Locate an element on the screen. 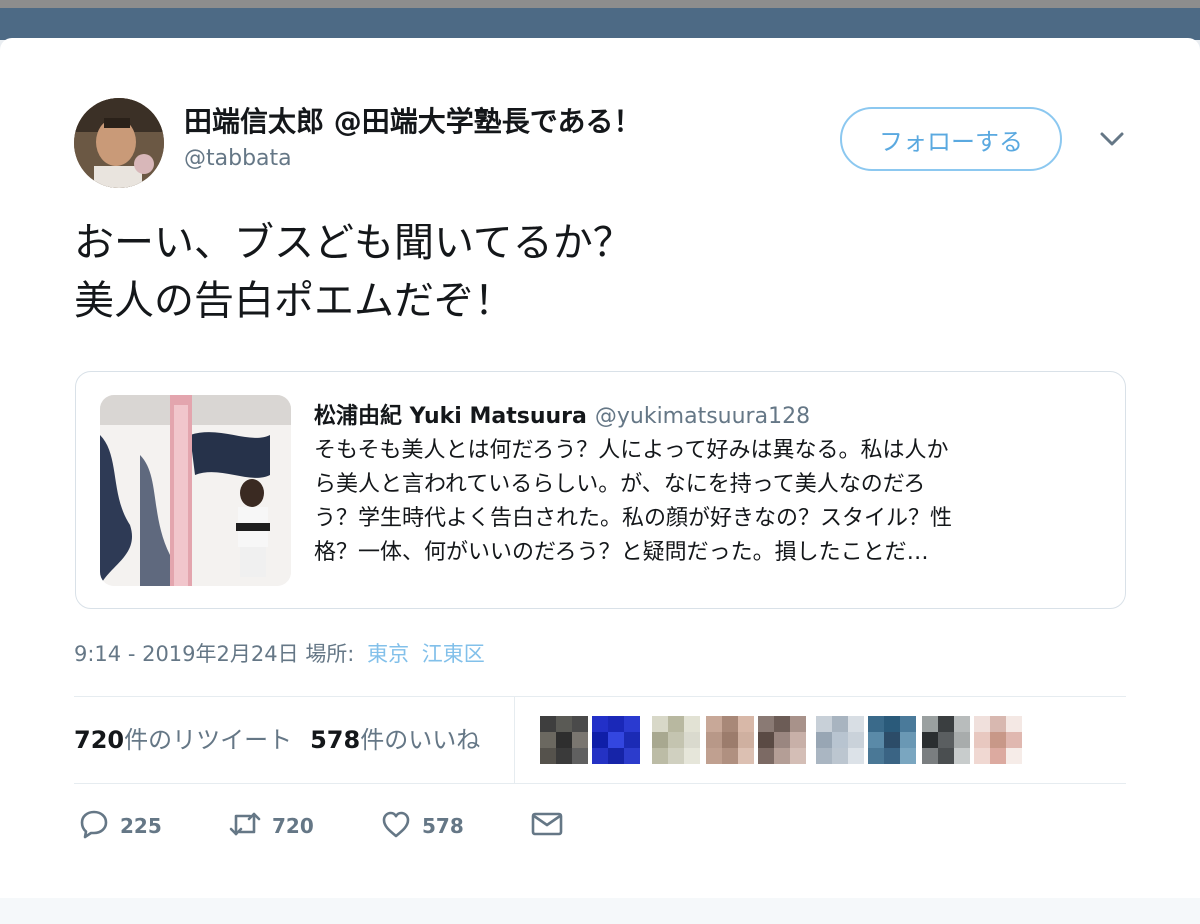 This screenshot has width=1200, height=924. page-footer-band is located at coordinates (600, 911).